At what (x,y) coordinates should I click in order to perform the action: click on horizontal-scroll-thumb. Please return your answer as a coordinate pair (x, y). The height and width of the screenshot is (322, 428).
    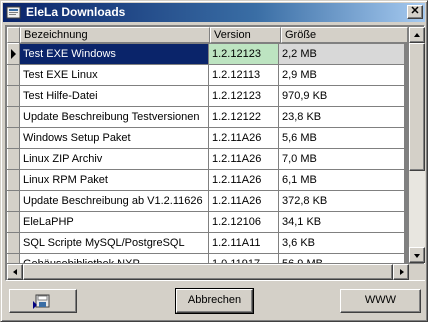
    Looking at the image, I should click on (208, 272).